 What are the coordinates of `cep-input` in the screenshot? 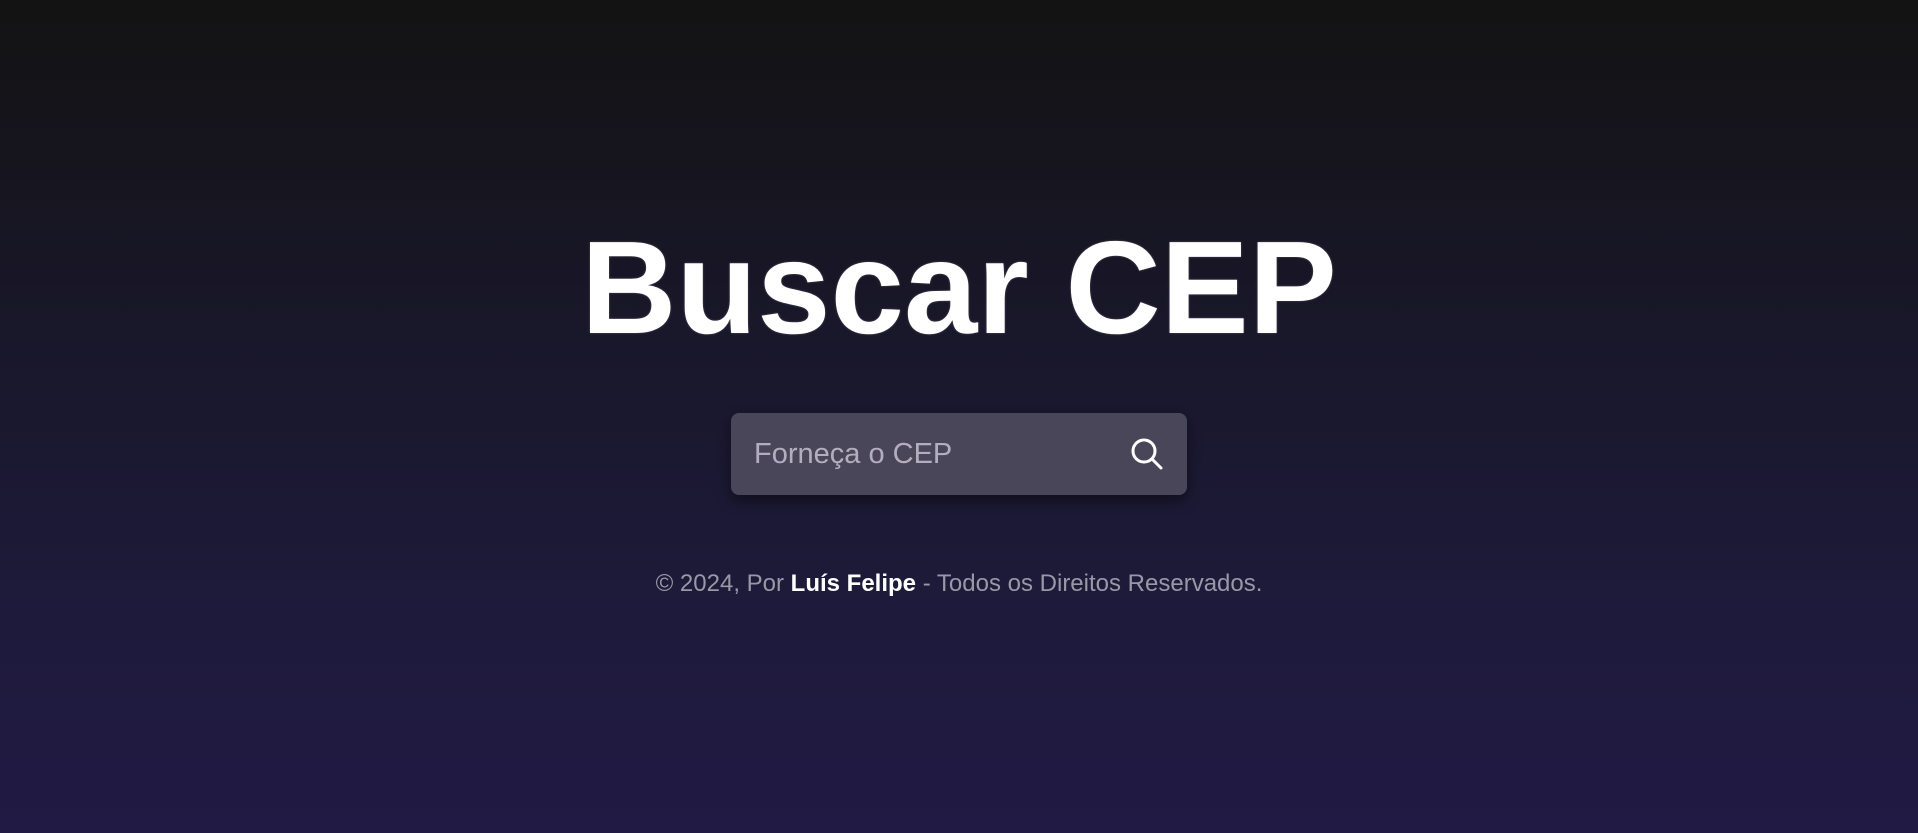 It's located at (922, 454).